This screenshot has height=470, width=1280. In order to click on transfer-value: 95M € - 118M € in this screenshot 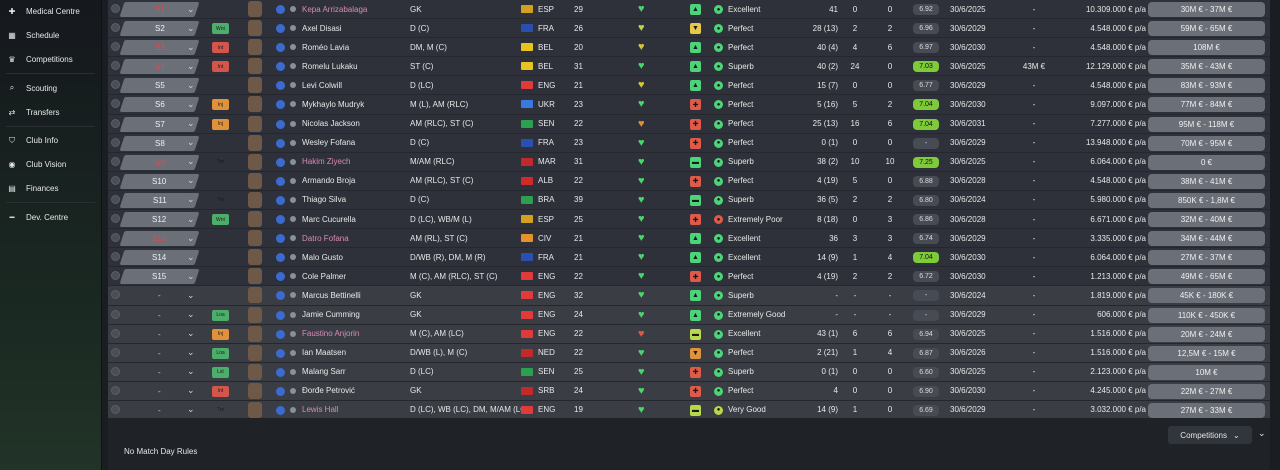, I will do `click(1206, 124)`.